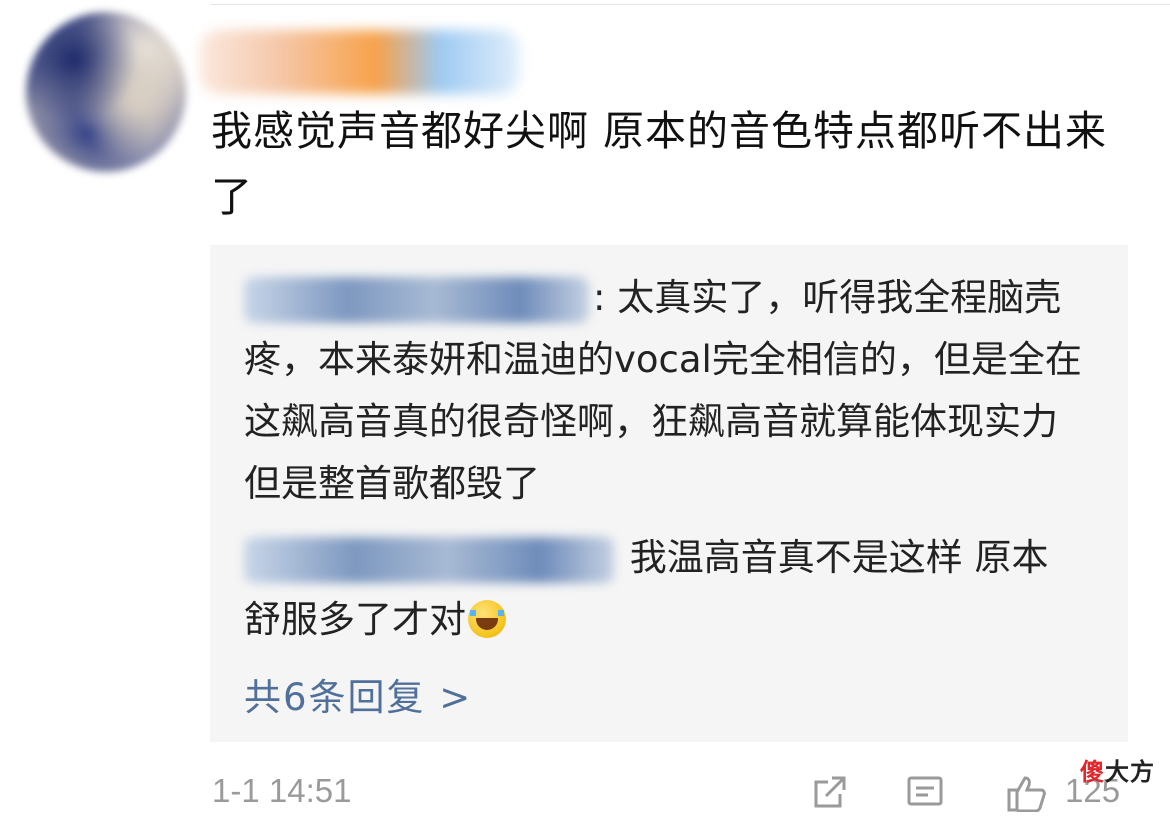 This screenshot has width=1170, height=816. Describe the element at coordinates (487, 619) in the screenshot. I see `laughing-tears-emoji-icon` at that location.